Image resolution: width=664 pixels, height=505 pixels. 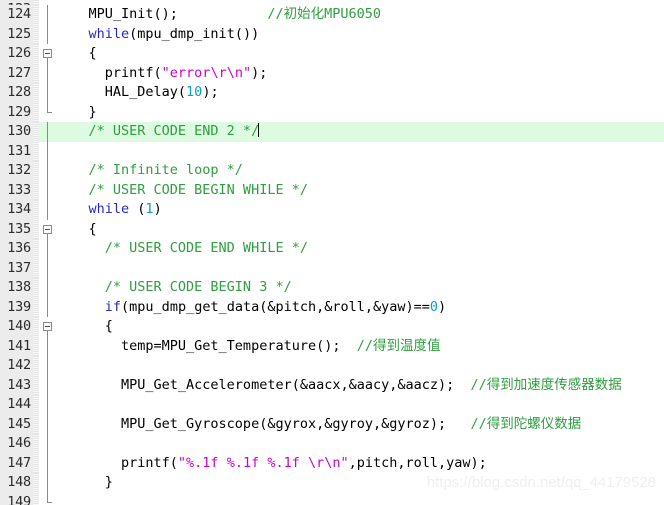 I want to click on code-line: 125 while(mpu_dmp_init()), so click(x=332, y=34).